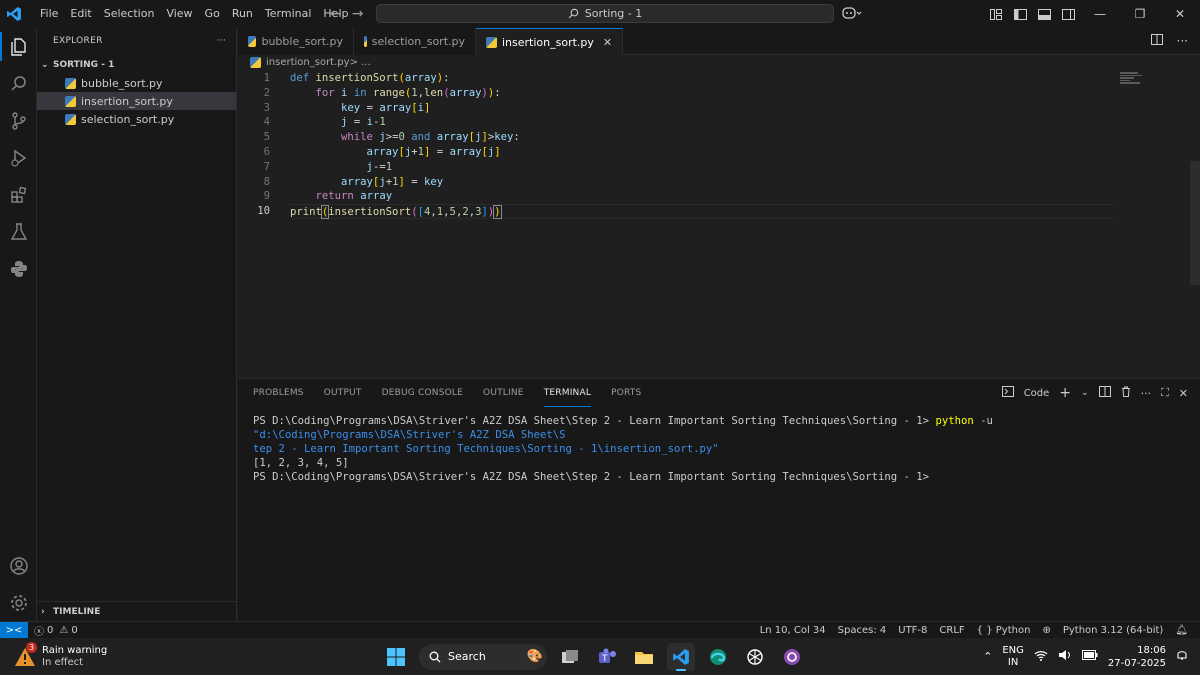 This screenshot has height=675, width=1200. What do you see at coordinates (18, 268) in the screenshot?
I see `python-icon` at bounding box center [18, 268].